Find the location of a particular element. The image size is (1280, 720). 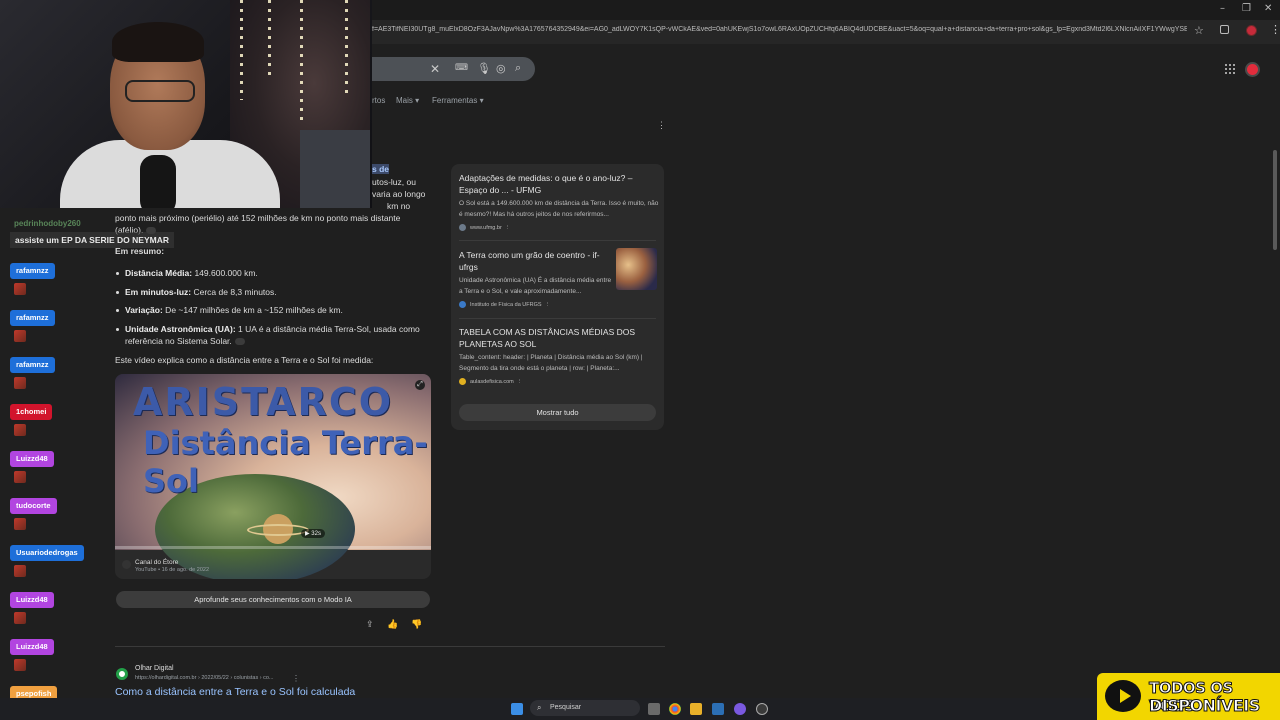

video-thumbnail: ARISTARCO Distância Terra-Sol ⤢ ▶ 32s is located at coordinates (273, 476).